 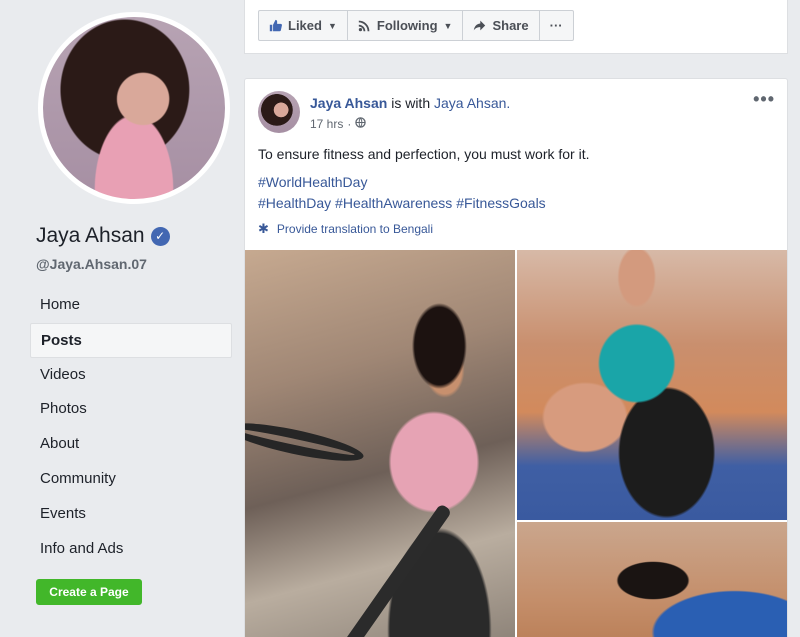 I want to click on liked-label: Liked, so click(x=305, y=25).